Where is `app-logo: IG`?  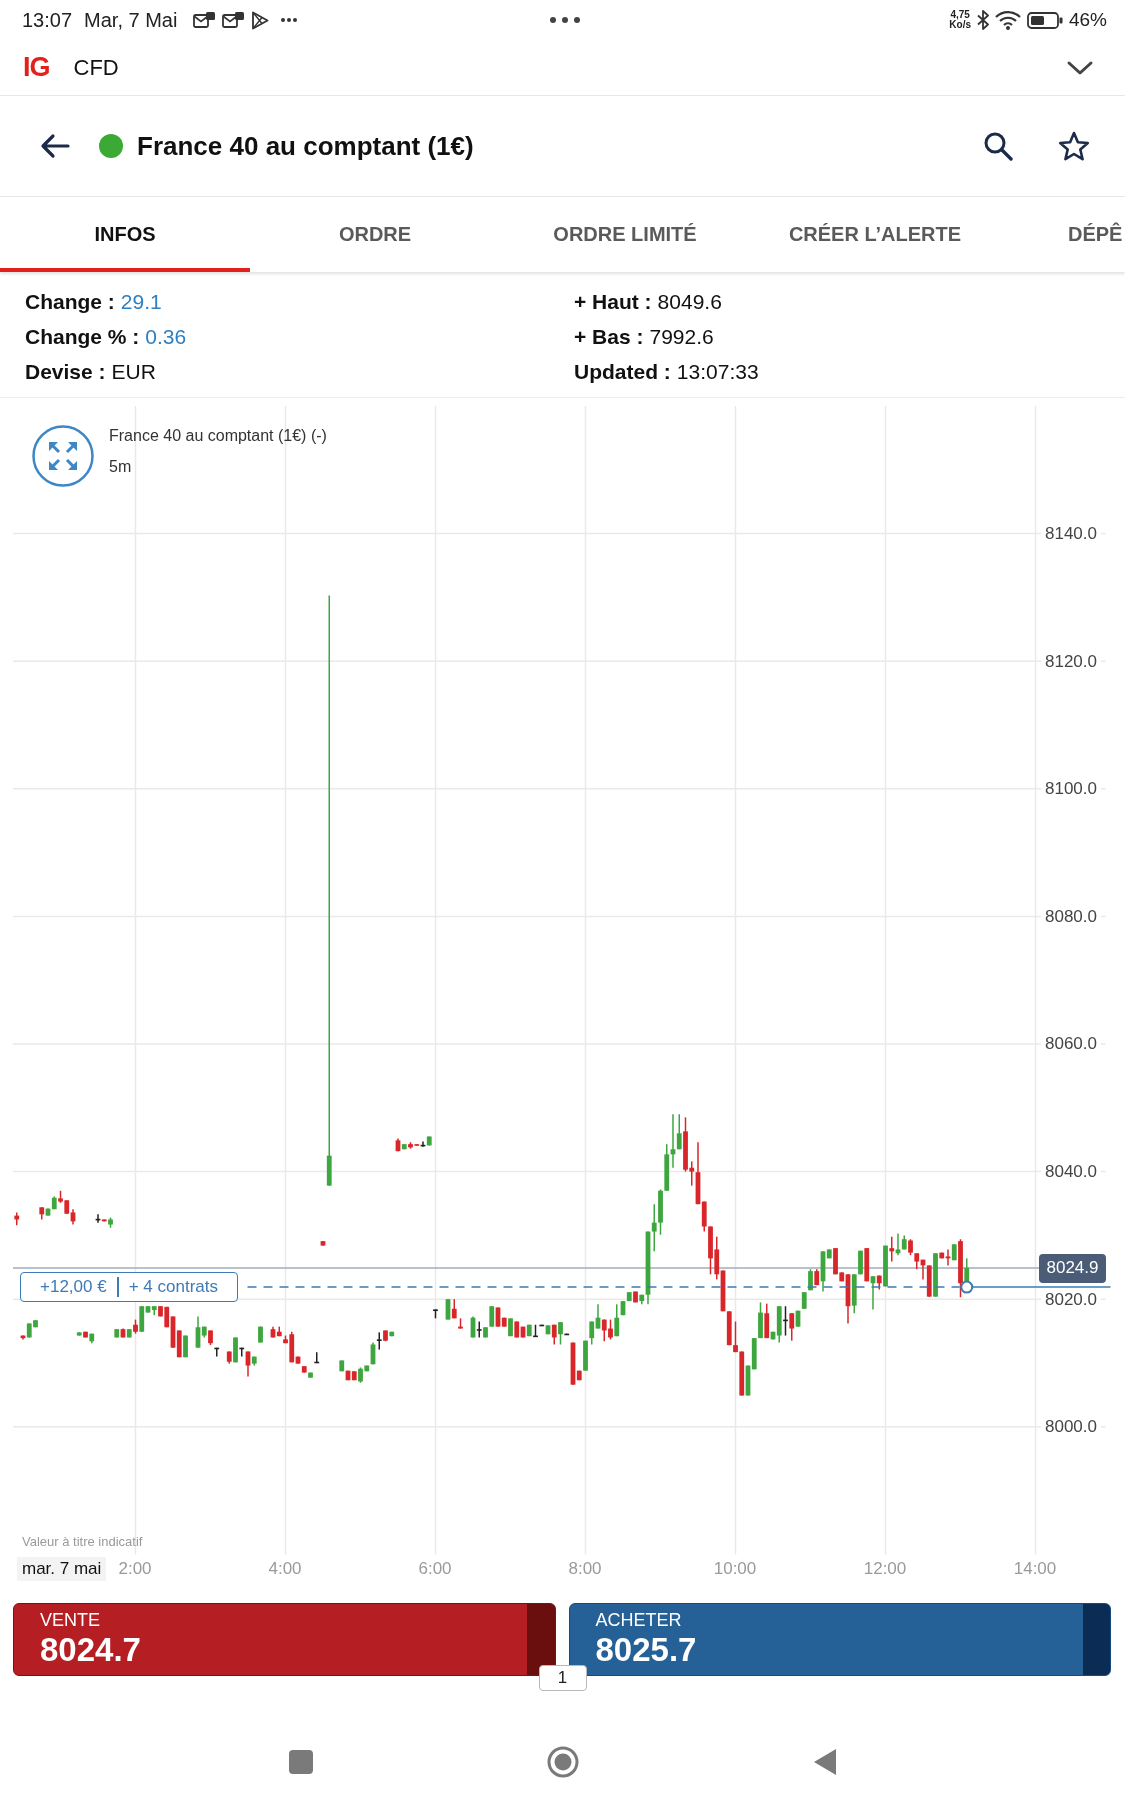
app-logo: IG is located at coordinates (36, 67).